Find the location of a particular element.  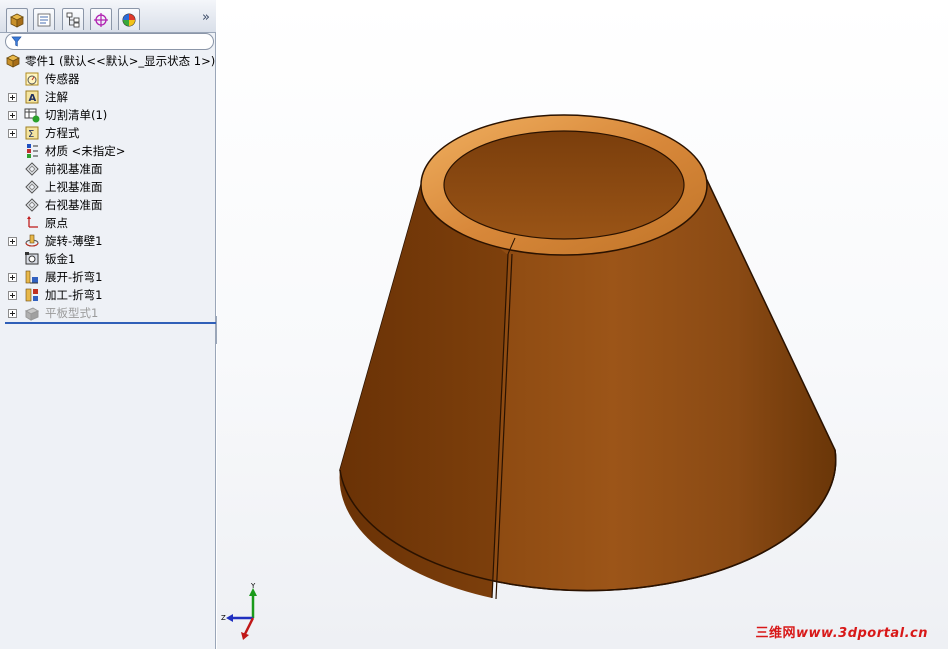

flat-pattern-icon is located at coordinates (32, 313).